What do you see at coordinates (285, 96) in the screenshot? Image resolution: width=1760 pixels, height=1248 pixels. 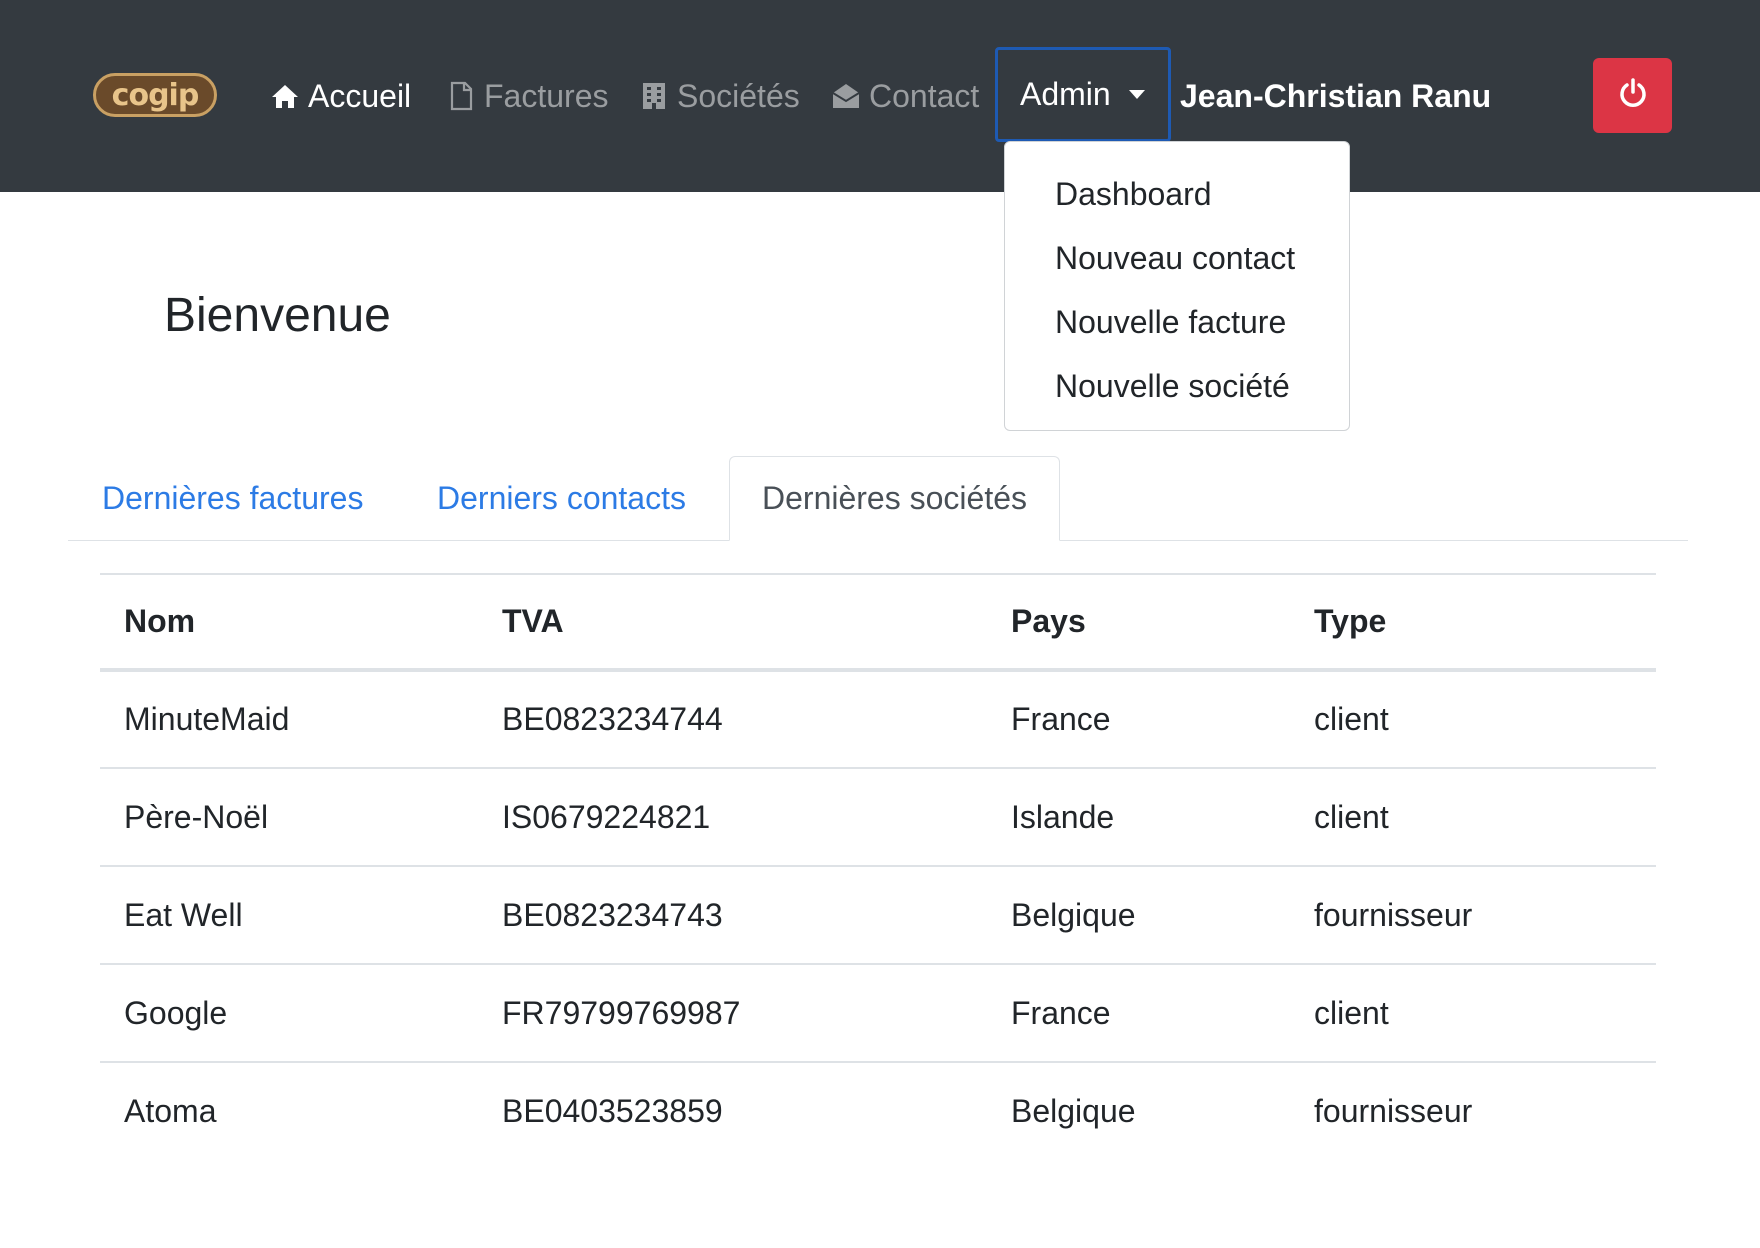 I see `home-icon` at bounding box center [285, 96].